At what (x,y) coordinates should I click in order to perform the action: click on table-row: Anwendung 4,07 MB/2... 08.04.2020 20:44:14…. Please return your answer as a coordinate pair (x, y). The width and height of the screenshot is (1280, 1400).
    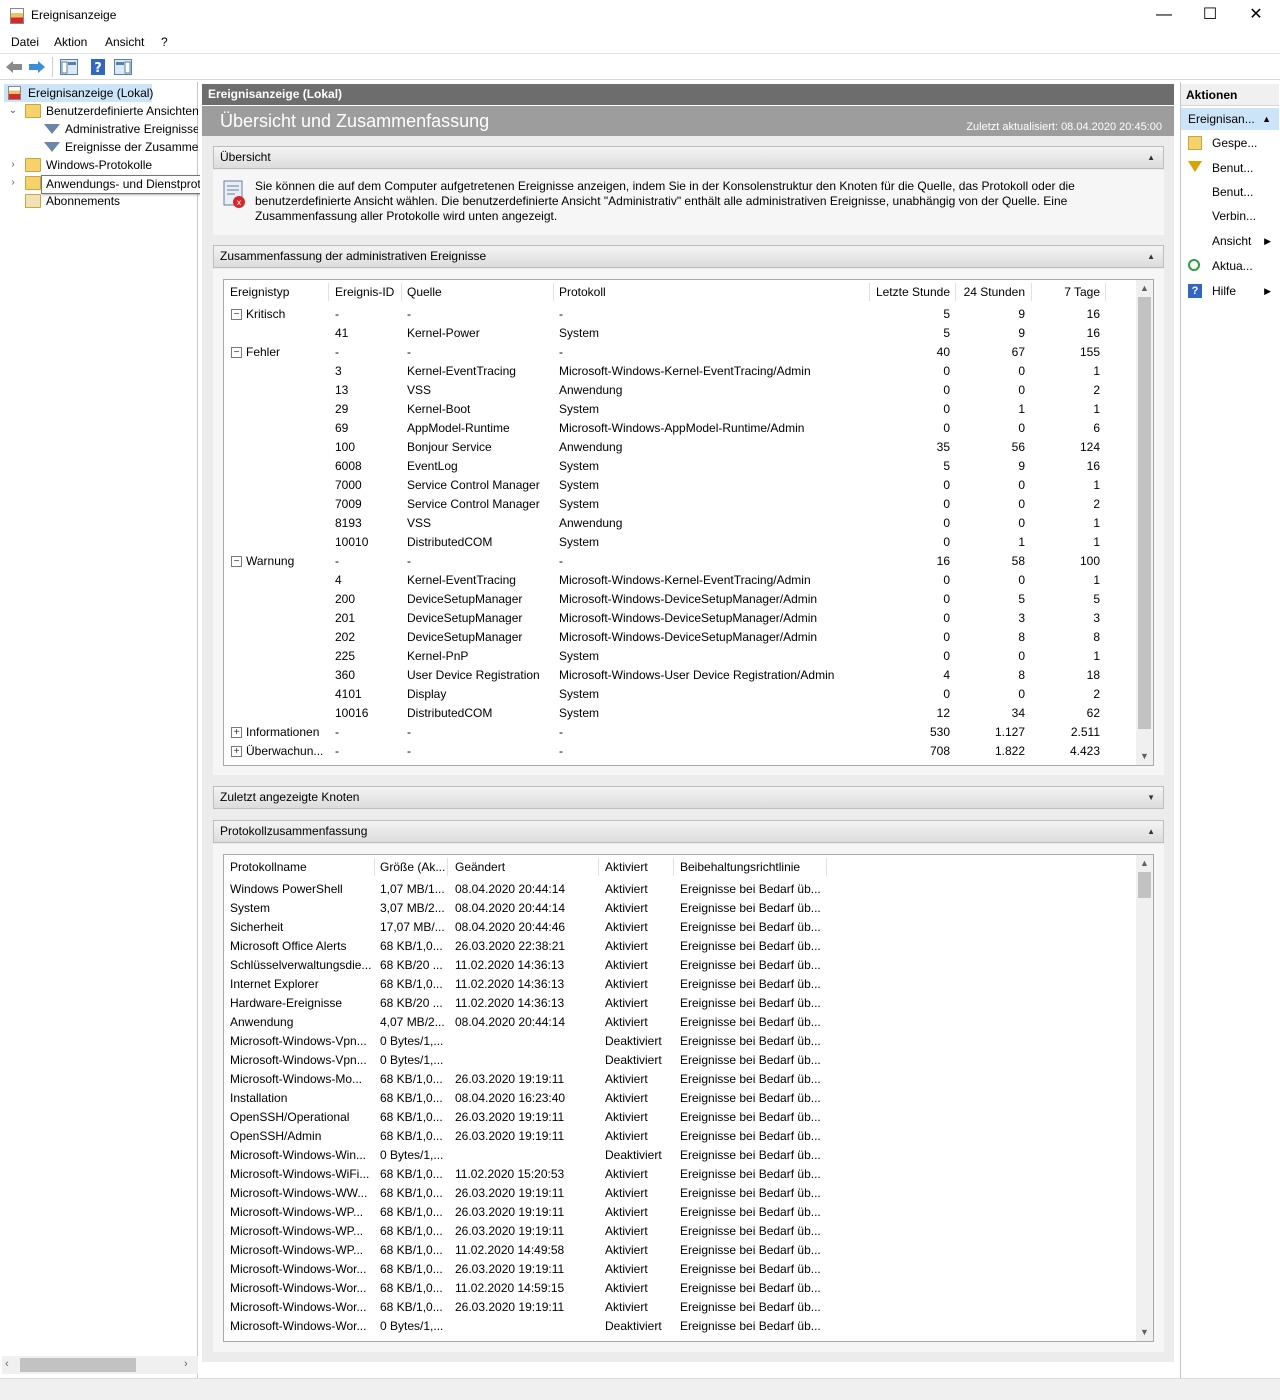
    Looking at the image, I should click on (680, 1022).